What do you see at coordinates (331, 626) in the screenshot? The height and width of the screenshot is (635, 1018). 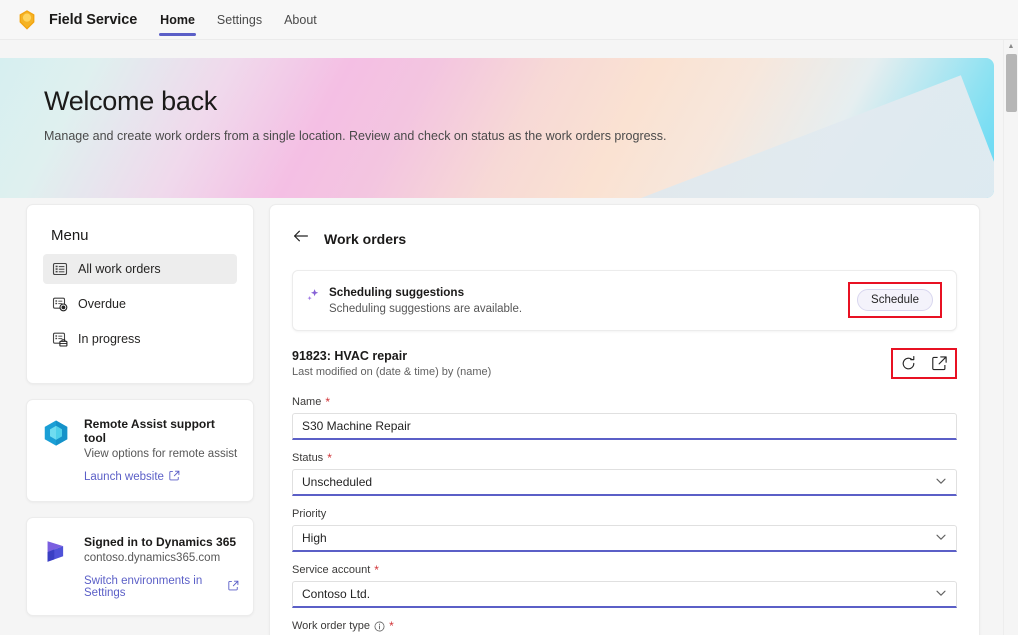 I see `label-text: Work order type` at bounding box center [331, 626].